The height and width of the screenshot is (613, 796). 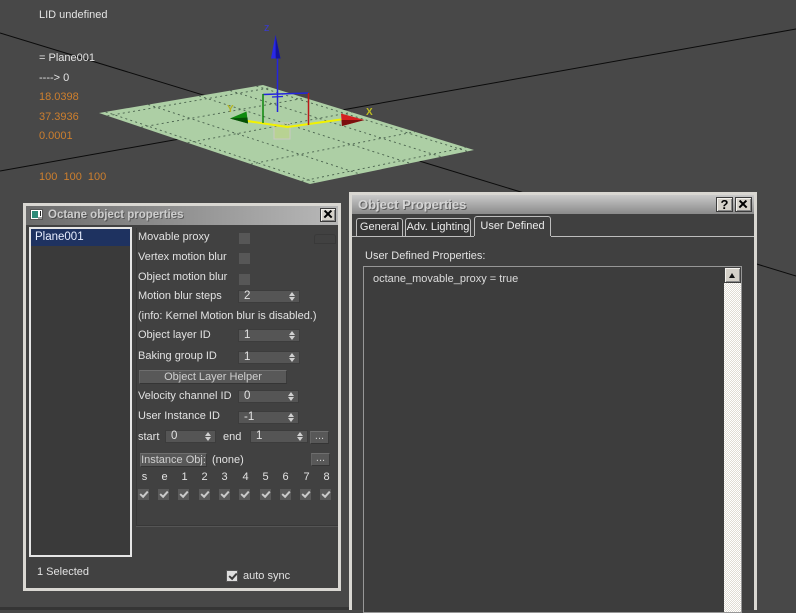 What do you see at coordinates (230, 109) in the screenshot?
I see `svg-text: Y` at bounding box center [230, 109].